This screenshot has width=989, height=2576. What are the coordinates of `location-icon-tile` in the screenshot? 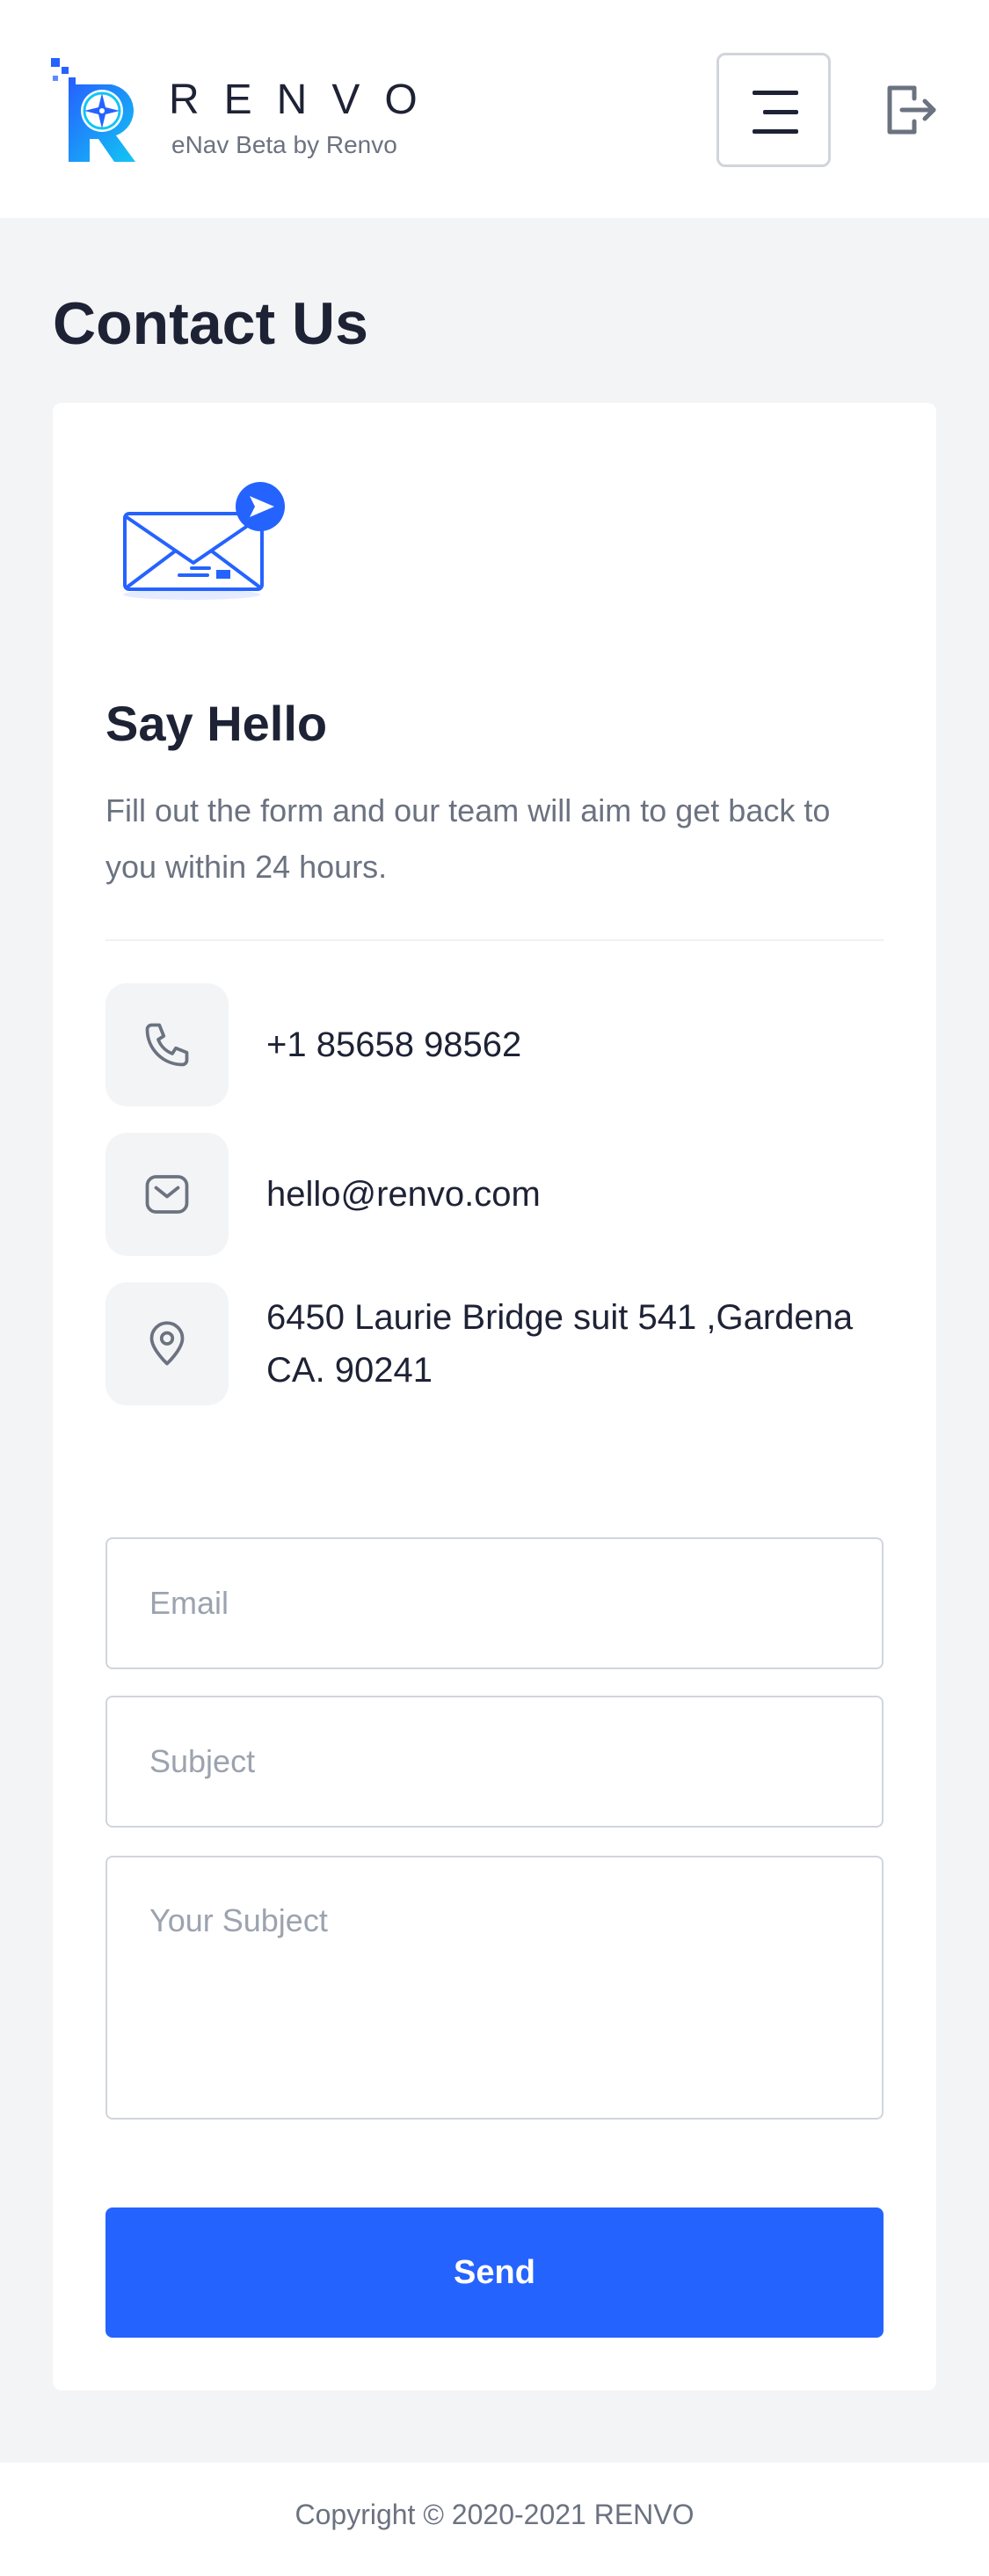 It's located at (167, 1343).